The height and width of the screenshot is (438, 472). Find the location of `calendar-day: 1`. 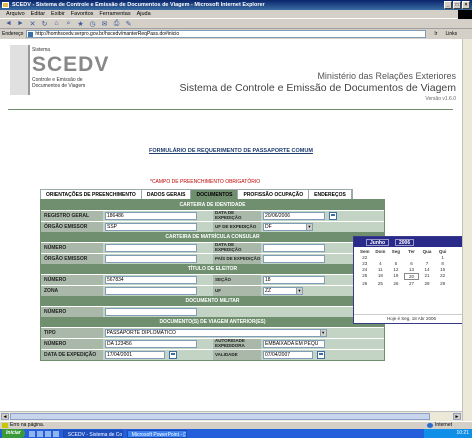

calendar-day: 1 is located at coordinates (443, 257).